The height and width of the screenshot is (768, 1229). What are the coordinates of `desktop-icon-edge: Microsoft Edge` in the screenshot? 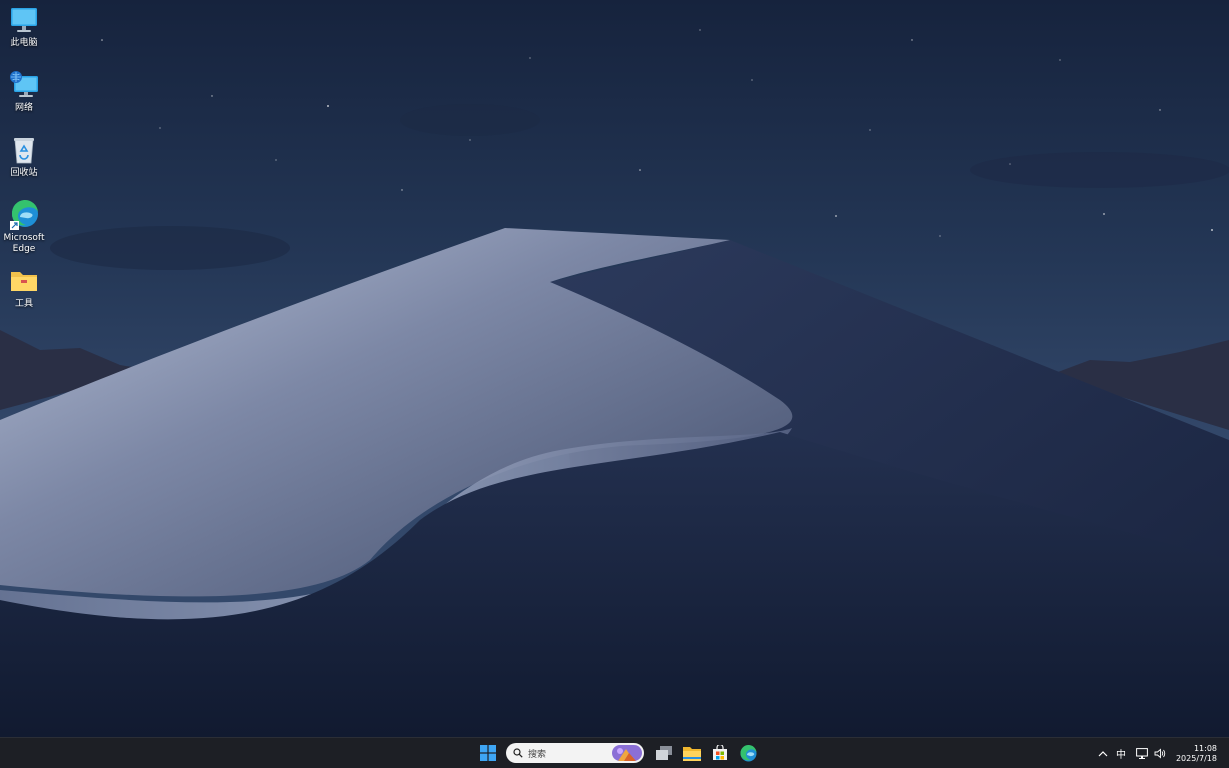 It's located at (24, 227).